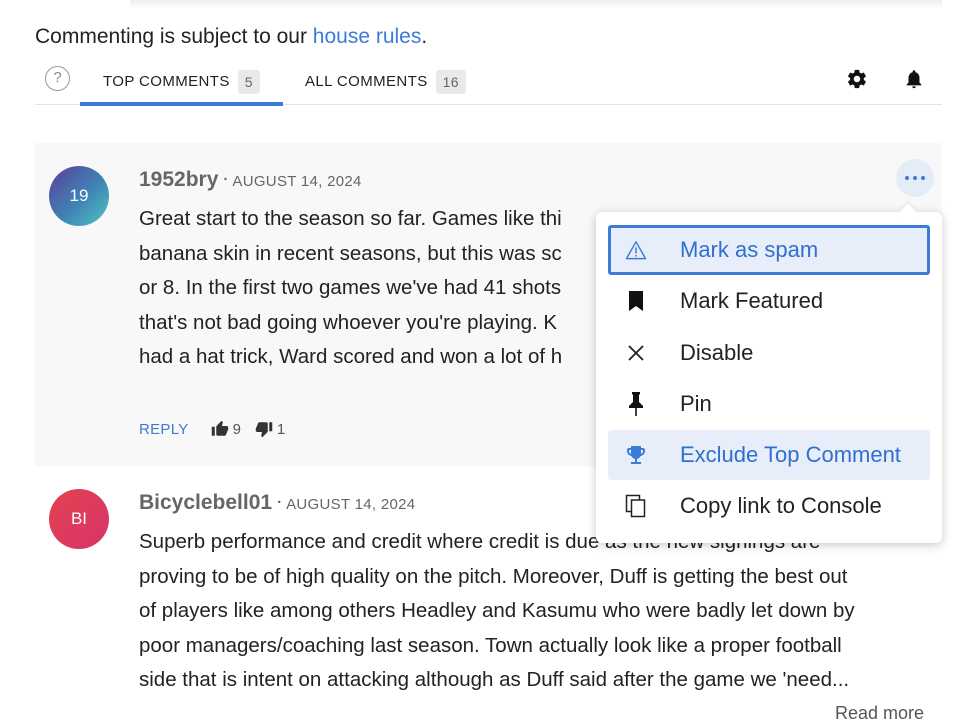  Describe the element at coordinates (636, 506) in the screenshot. I see `copy-icon` at that location.